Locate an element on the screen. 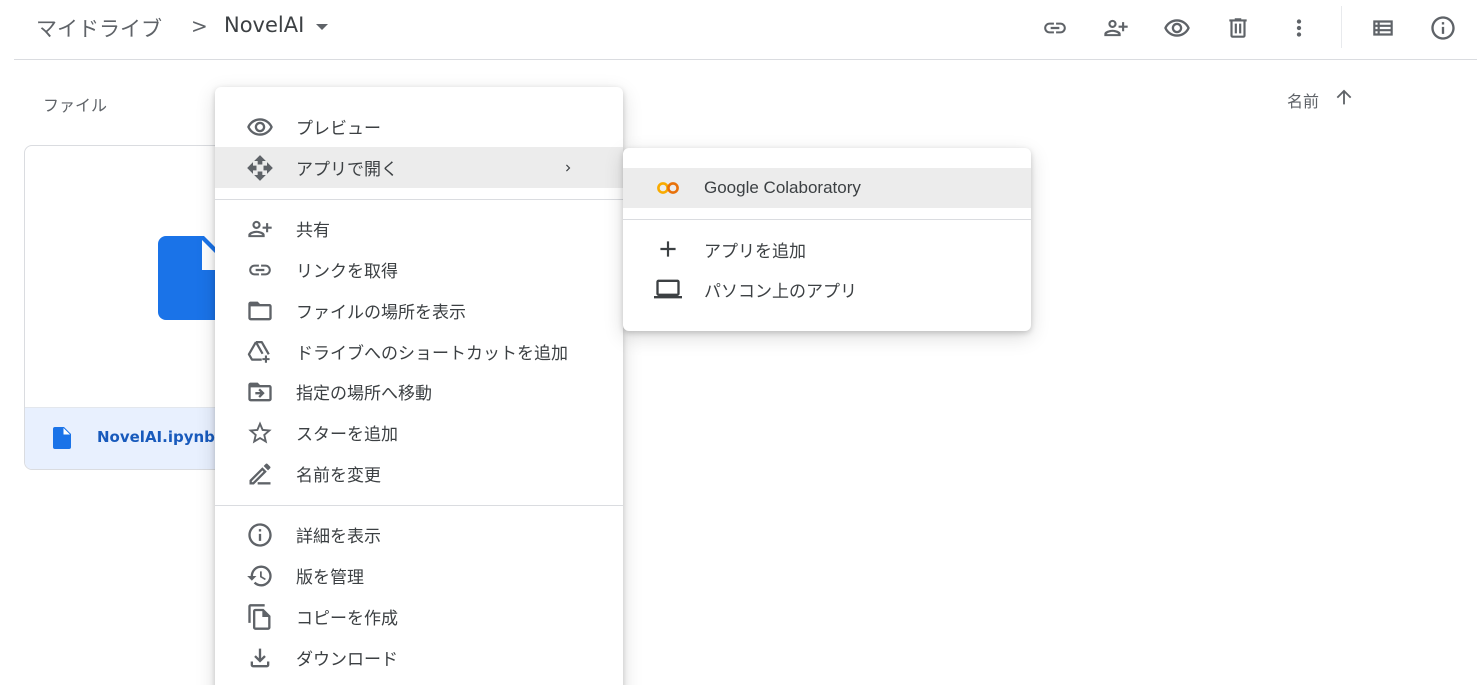 Image resolution: width=1477 pixels, height=685 pixels. more-actions-button is located at coordinates (1299, 28).